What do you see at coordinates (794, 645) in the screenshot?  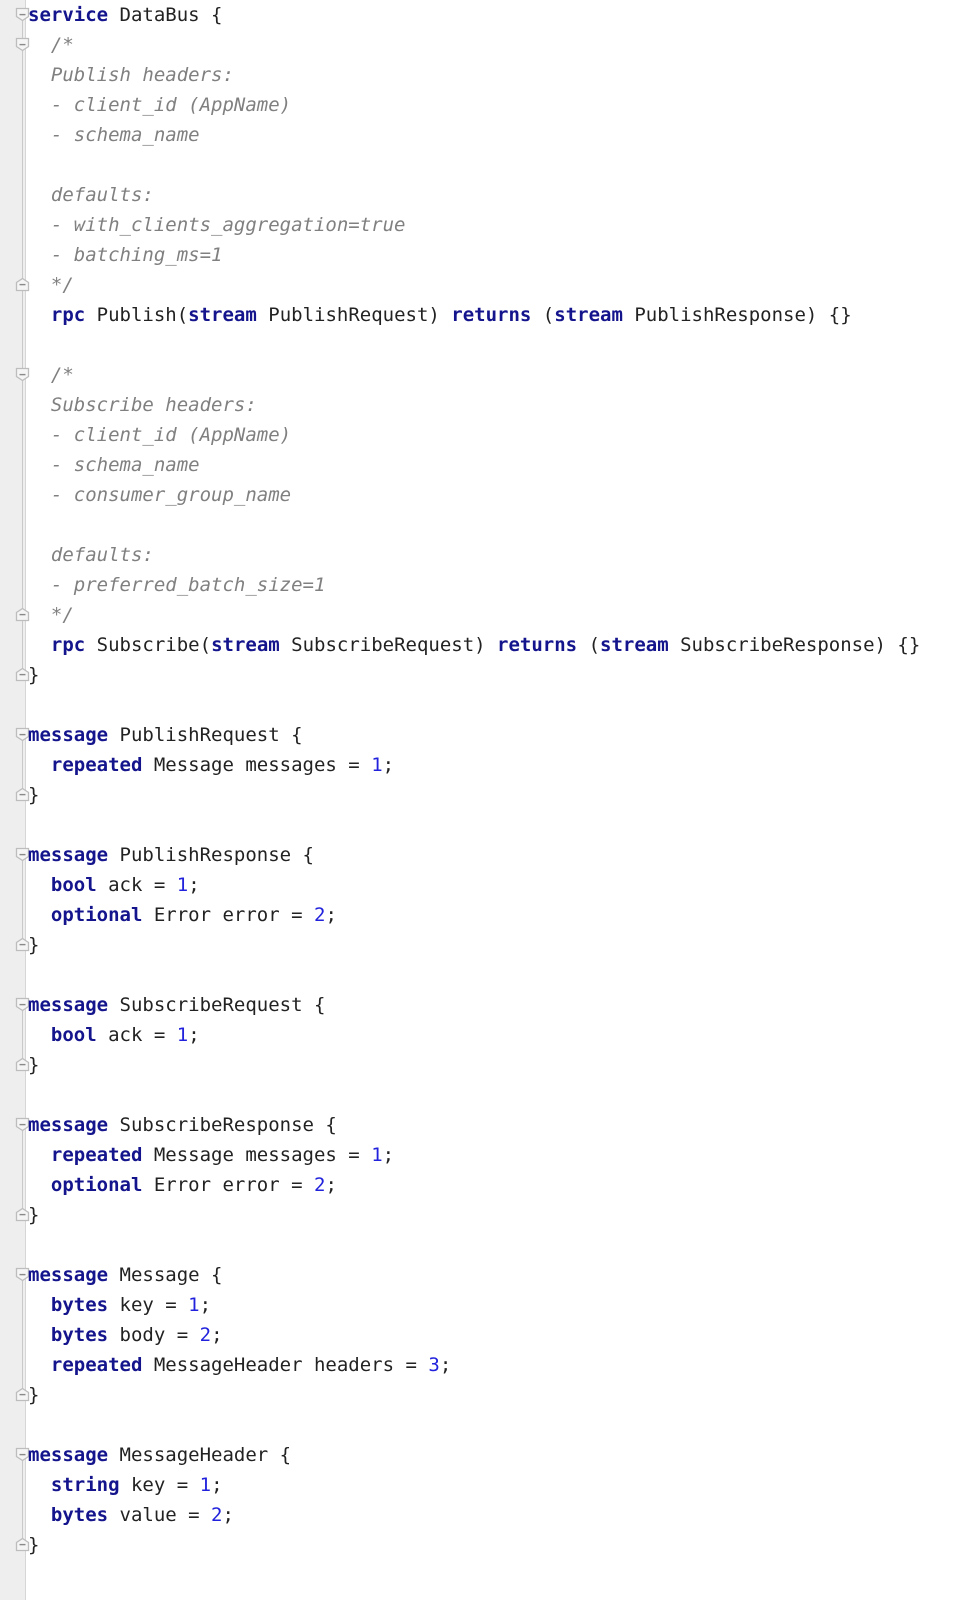 I see `text-token: SubscribeResponse) {}` at bounding box center [794, 645].